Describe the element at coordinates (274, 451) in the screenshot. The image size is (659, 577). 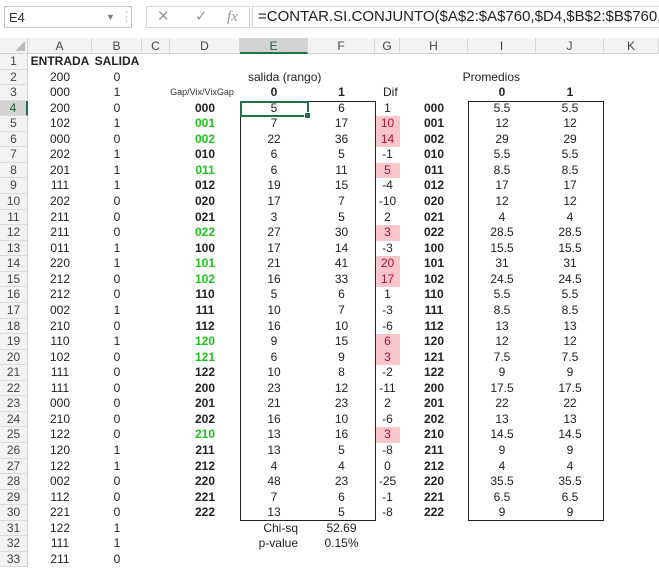
I see `count-salida-0-cell: 13` at that location.